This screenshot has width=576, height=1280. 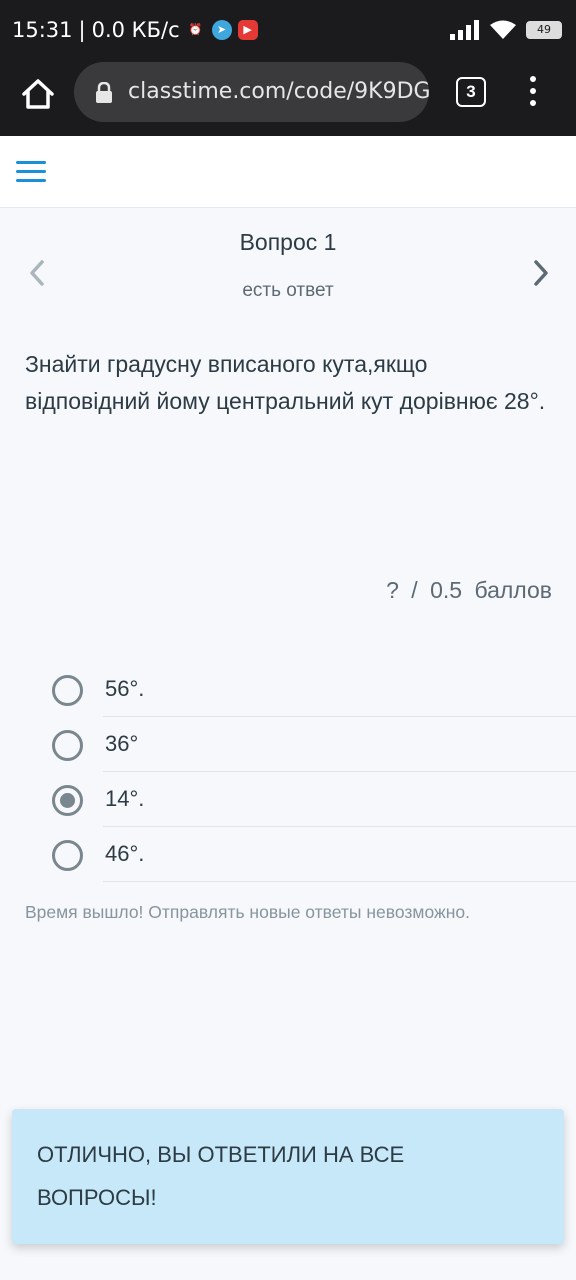 What do you see at coordinates (31, 172) in the screenshot?
I see `hamburger-menu-icon` at bounding box center [31, 172].